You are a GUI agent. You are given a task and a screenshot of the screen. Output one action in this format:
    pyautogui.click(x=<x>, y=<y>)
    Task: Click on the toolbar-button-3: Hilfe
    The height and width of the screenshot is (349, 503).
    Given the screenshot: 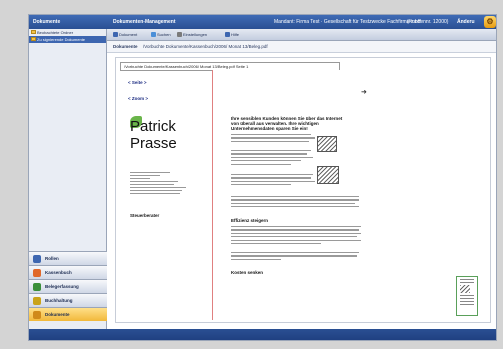 What is the action you would take?
    pyautogui.click(x=232, y=35)
    